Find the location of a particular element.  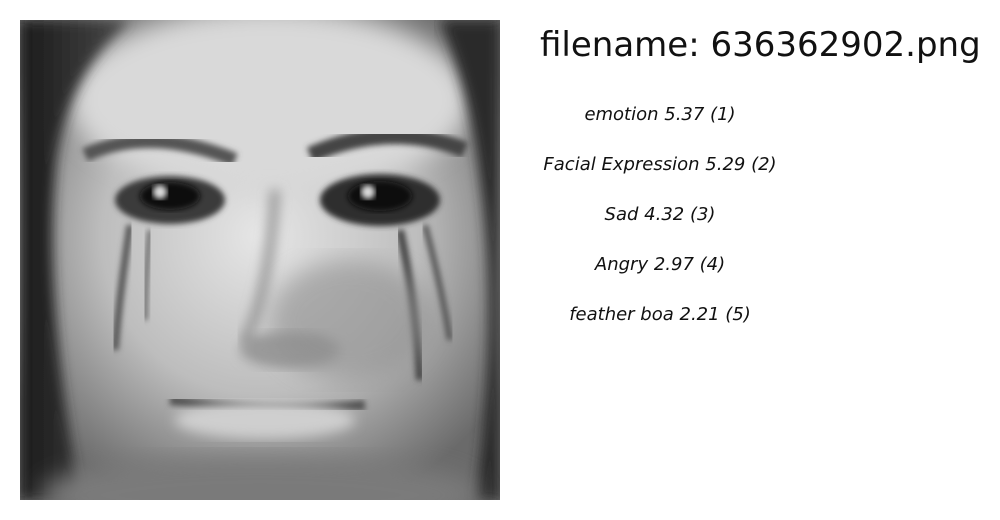

filename-title: filename: 636362902.png is located at coordinates (760, 45).